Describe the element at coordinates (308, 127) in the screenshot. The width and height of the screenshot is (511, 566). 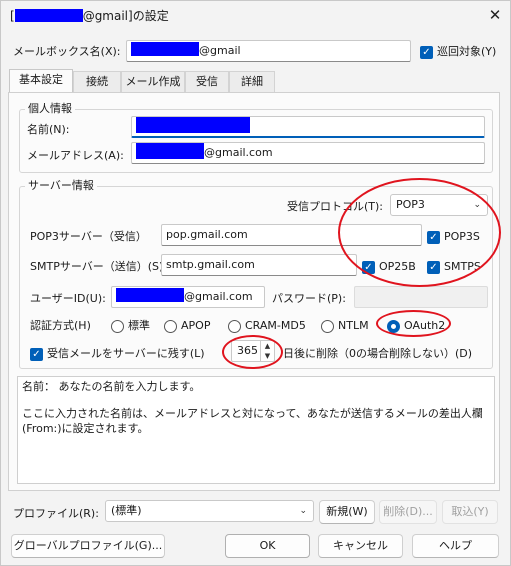
I see `name-input` at that location.